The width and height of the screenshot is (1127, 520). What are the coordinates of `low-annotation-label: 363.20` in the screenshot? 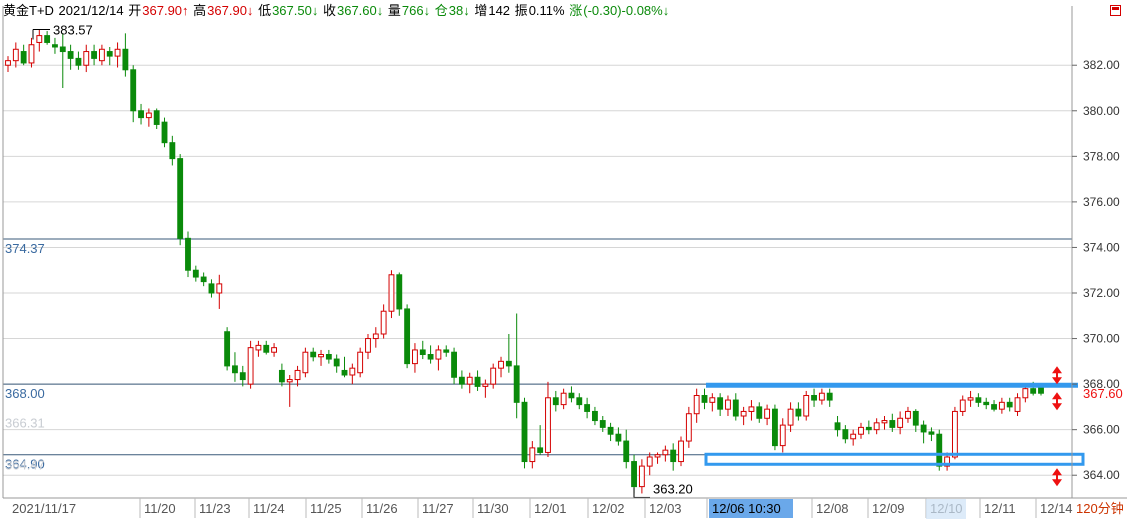 It's located at (673, 488).